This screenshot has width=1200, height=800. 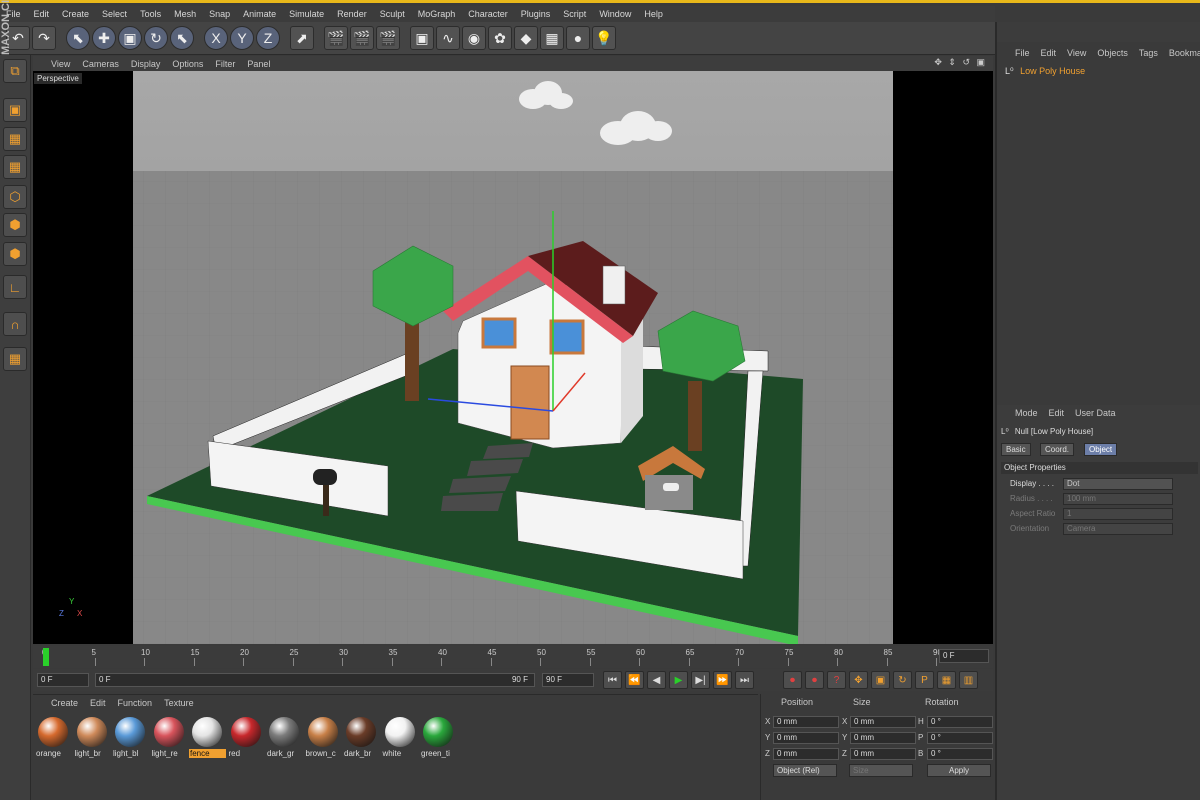 I want to click on polygons-mode-icon: ⬢, so click(x=15, y=254).